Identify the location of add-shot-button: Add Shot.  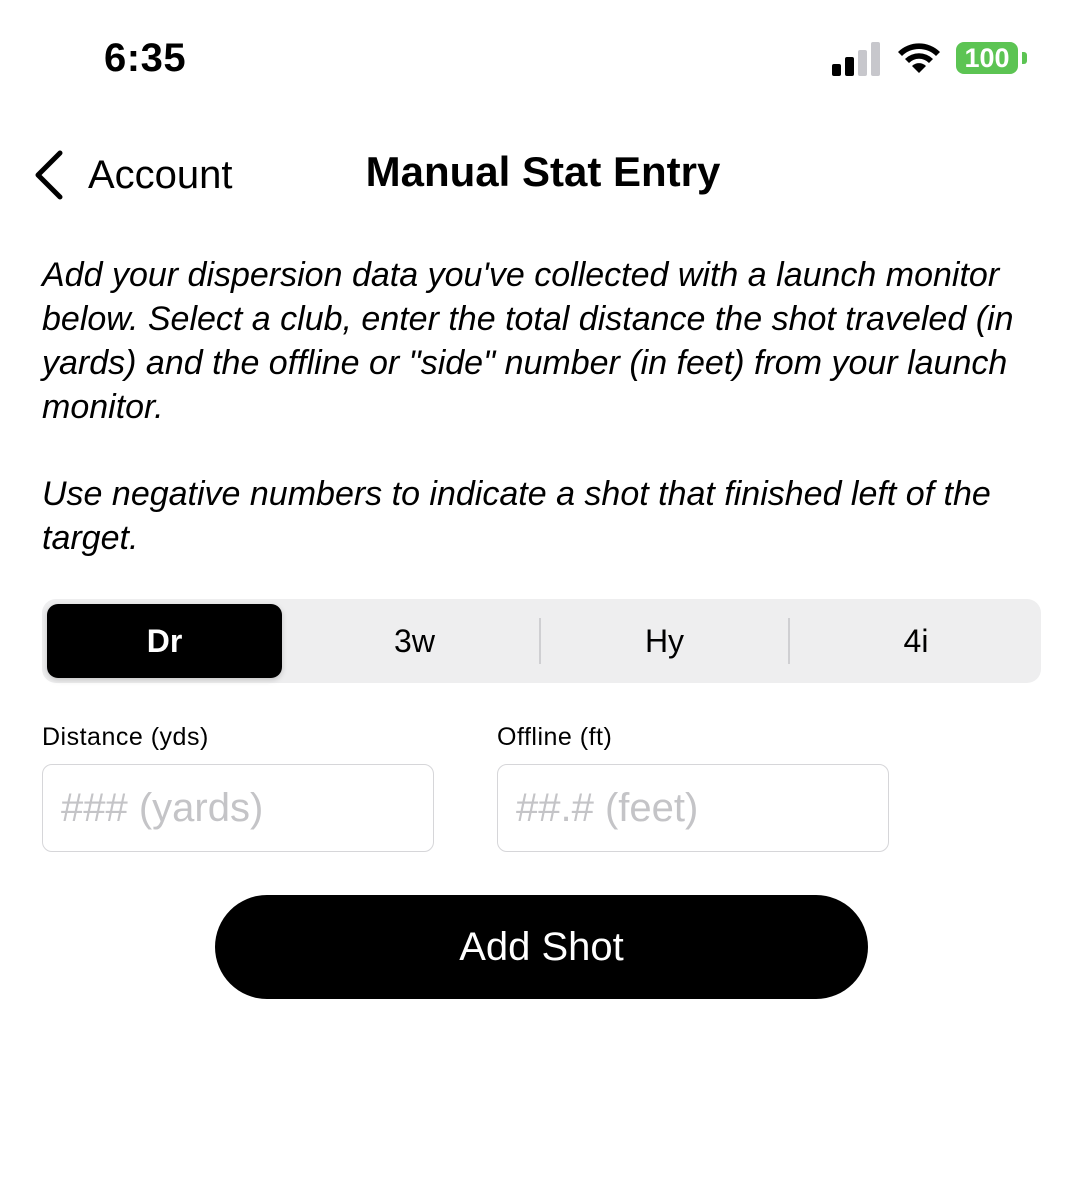
(541, 947).